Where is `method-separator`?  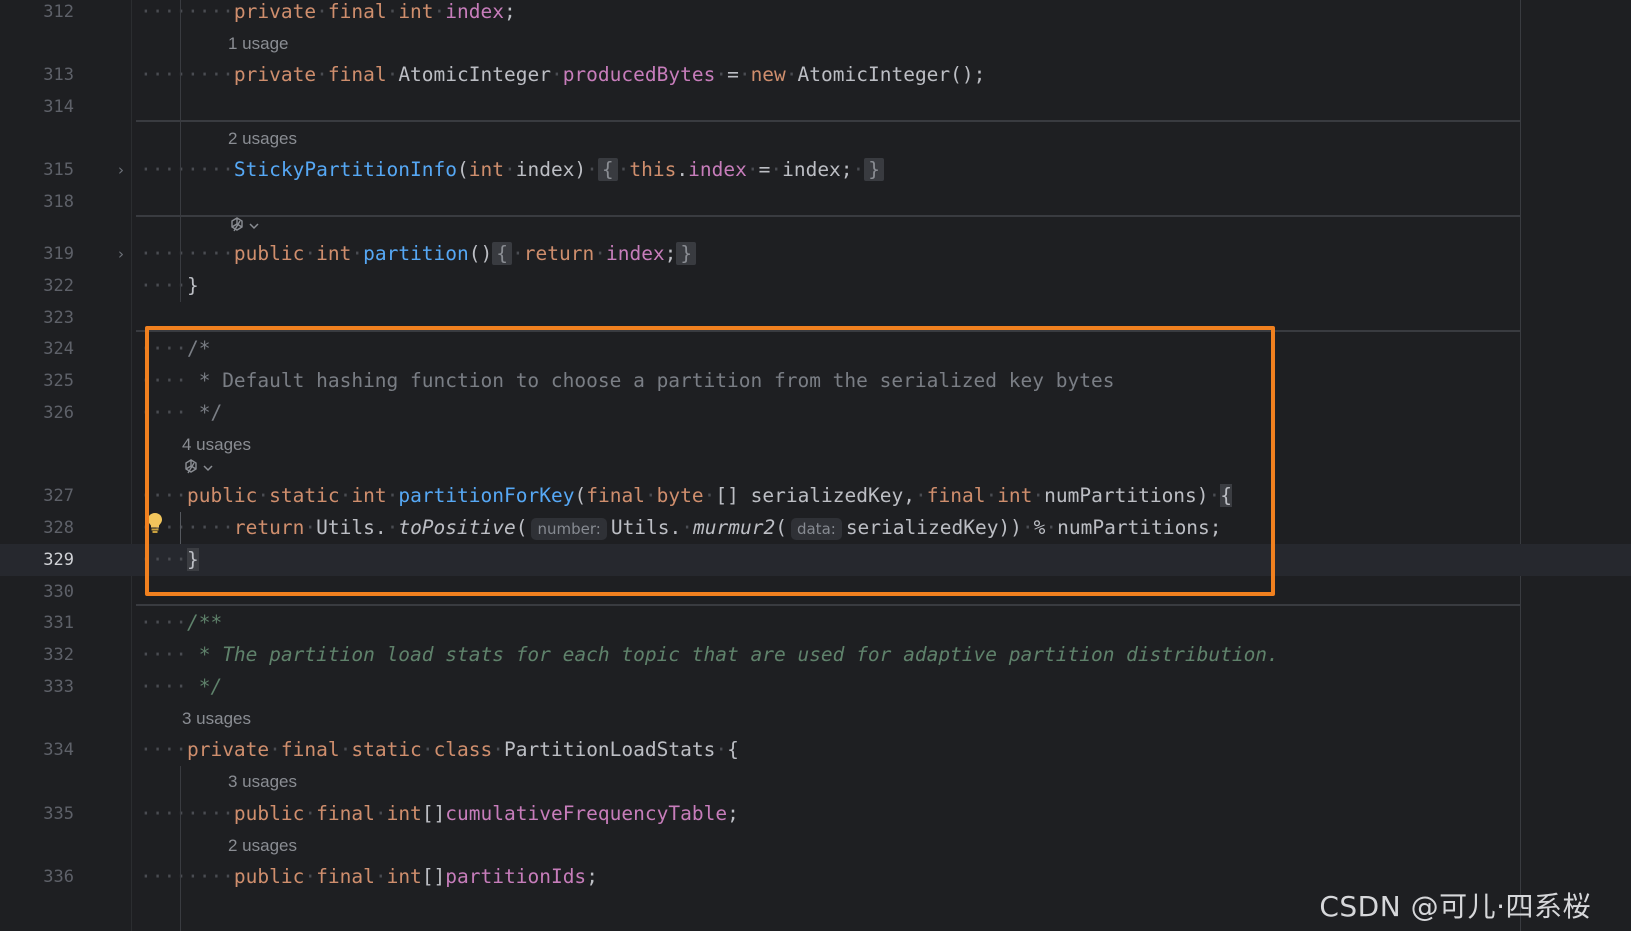
method-separator is located at coordinates (828, 605).